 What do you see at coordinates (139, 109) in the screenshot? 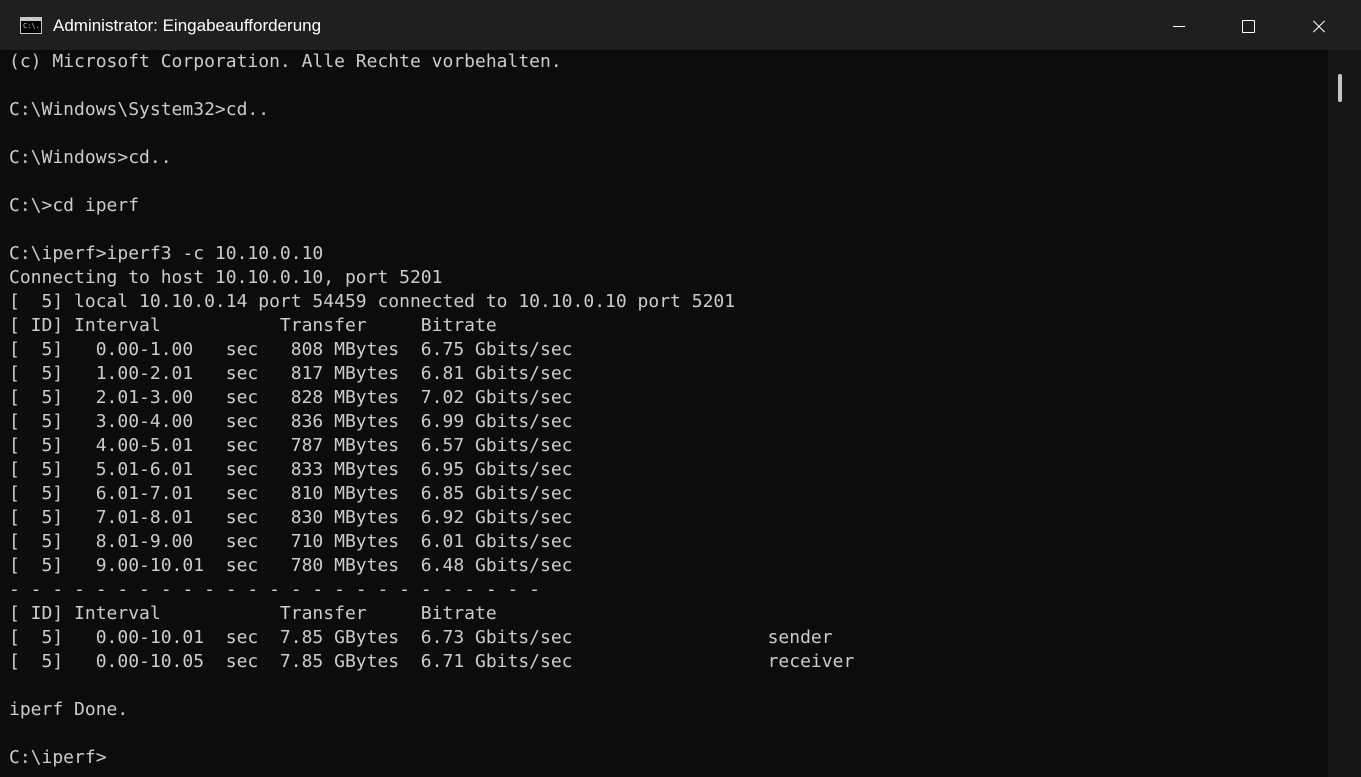
I see `console-line: C:\Windows\System32>cd..` at bounding box center [139, 109].